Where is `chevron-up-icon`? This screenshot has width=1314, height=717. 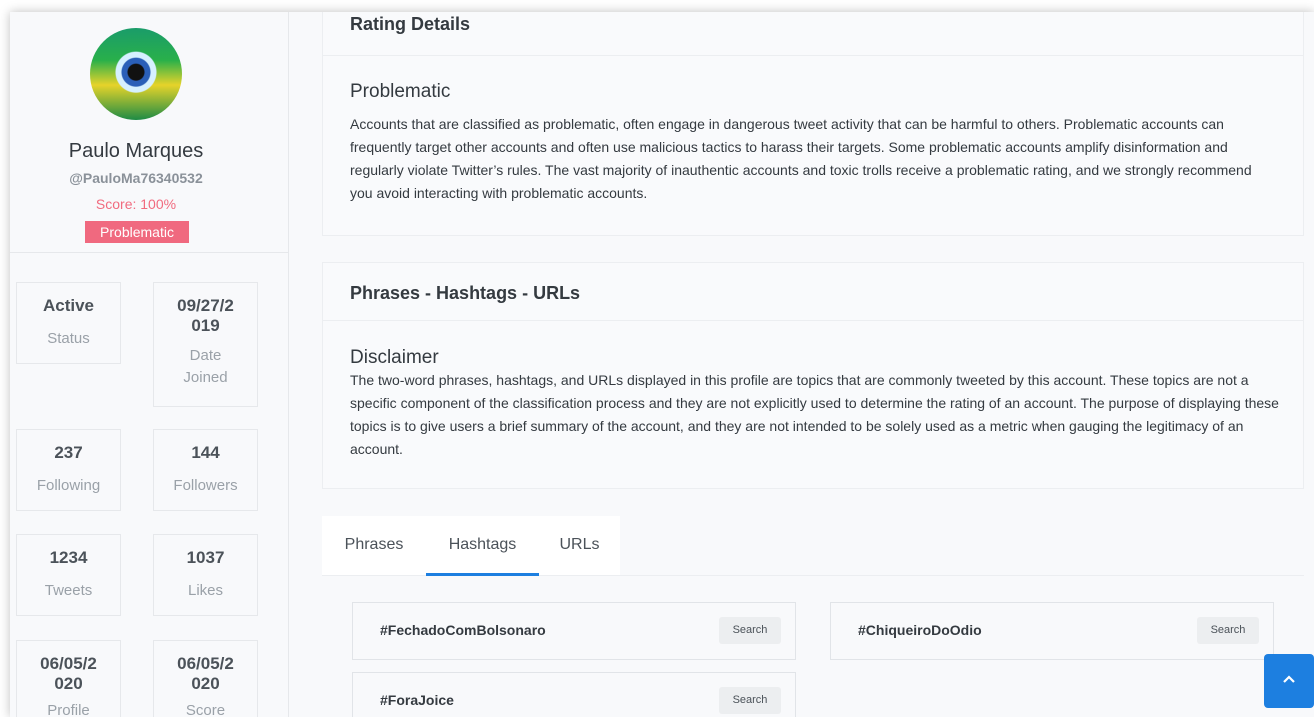
chevron-up-icon is located at coordinates (1289, 679).